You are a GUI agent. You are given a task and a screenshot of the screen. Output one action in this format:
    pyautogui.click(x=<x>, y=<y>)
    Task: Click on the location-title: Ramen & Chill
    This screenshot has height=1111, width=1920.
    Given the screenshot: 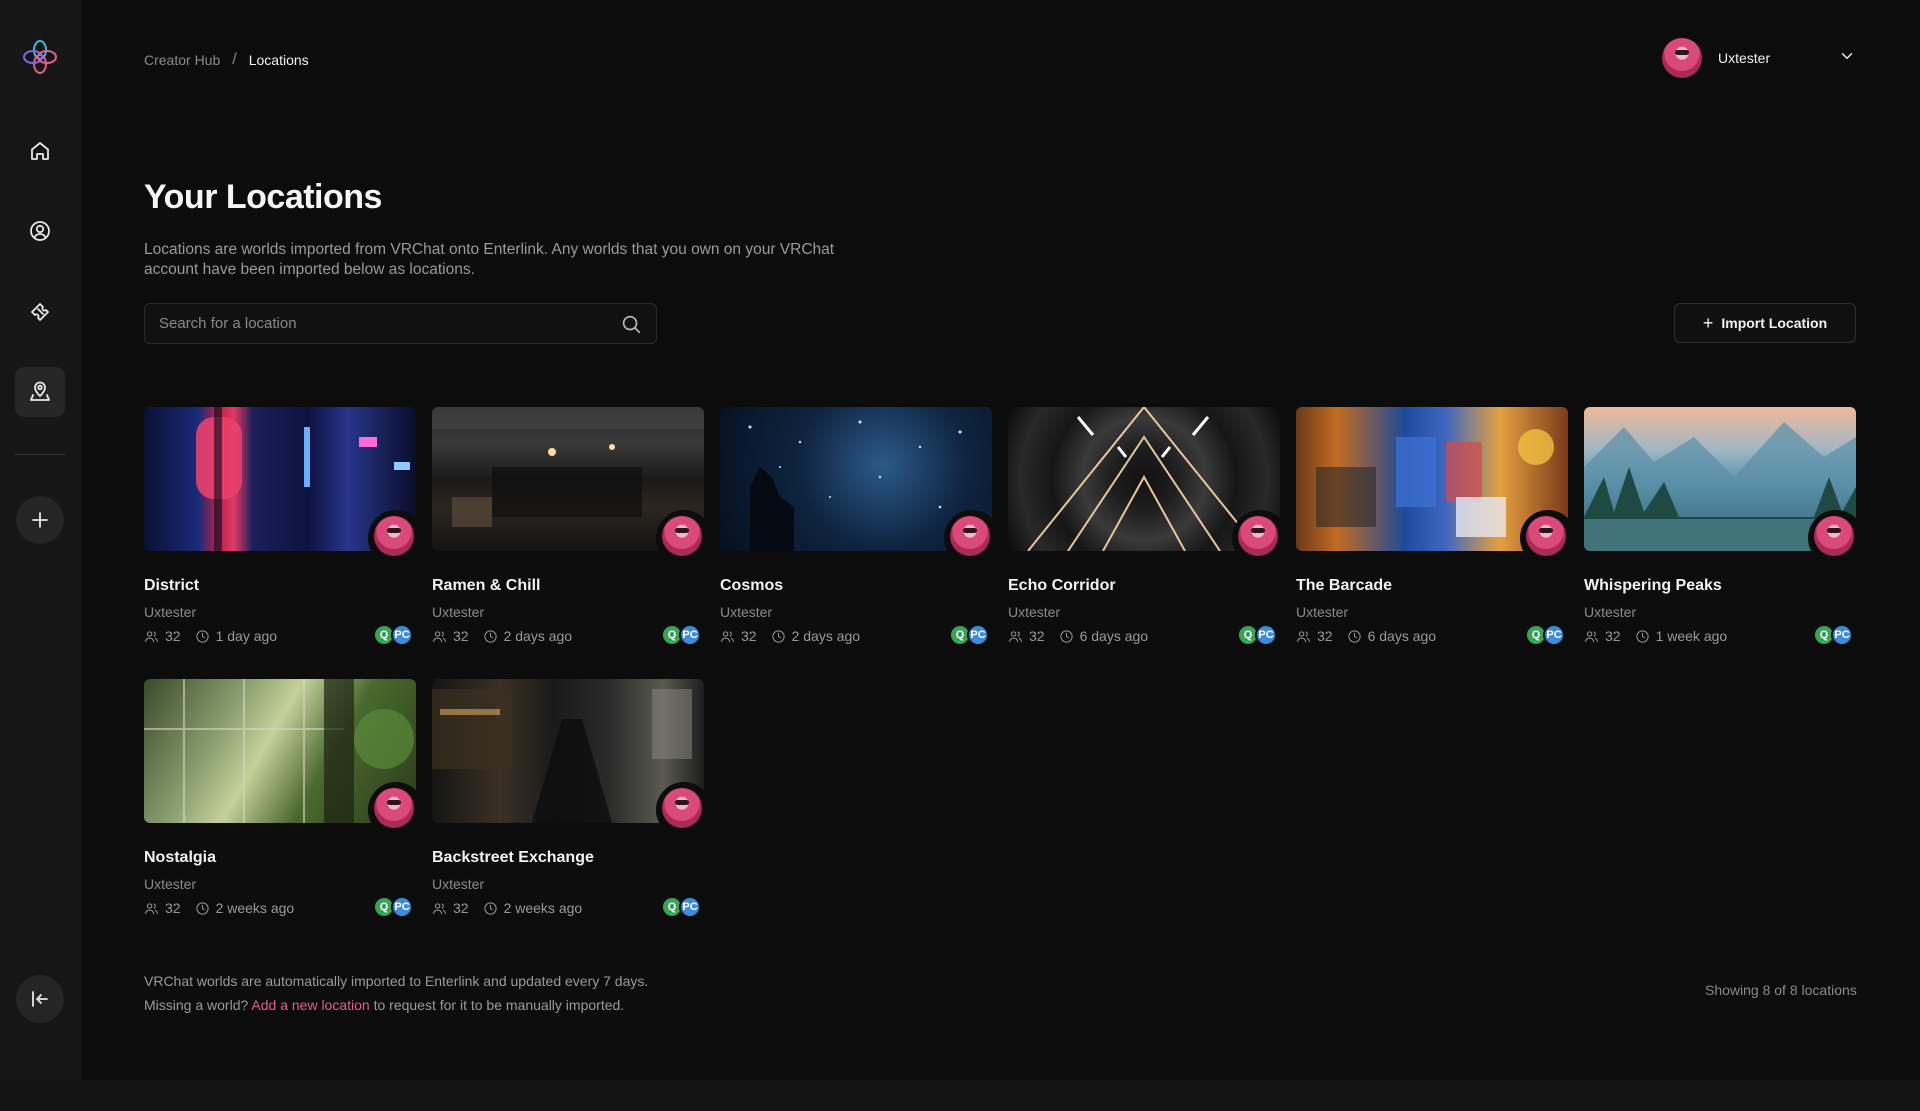 What is the action you would take?
    pyautogui.click(x=486, y=585)
    